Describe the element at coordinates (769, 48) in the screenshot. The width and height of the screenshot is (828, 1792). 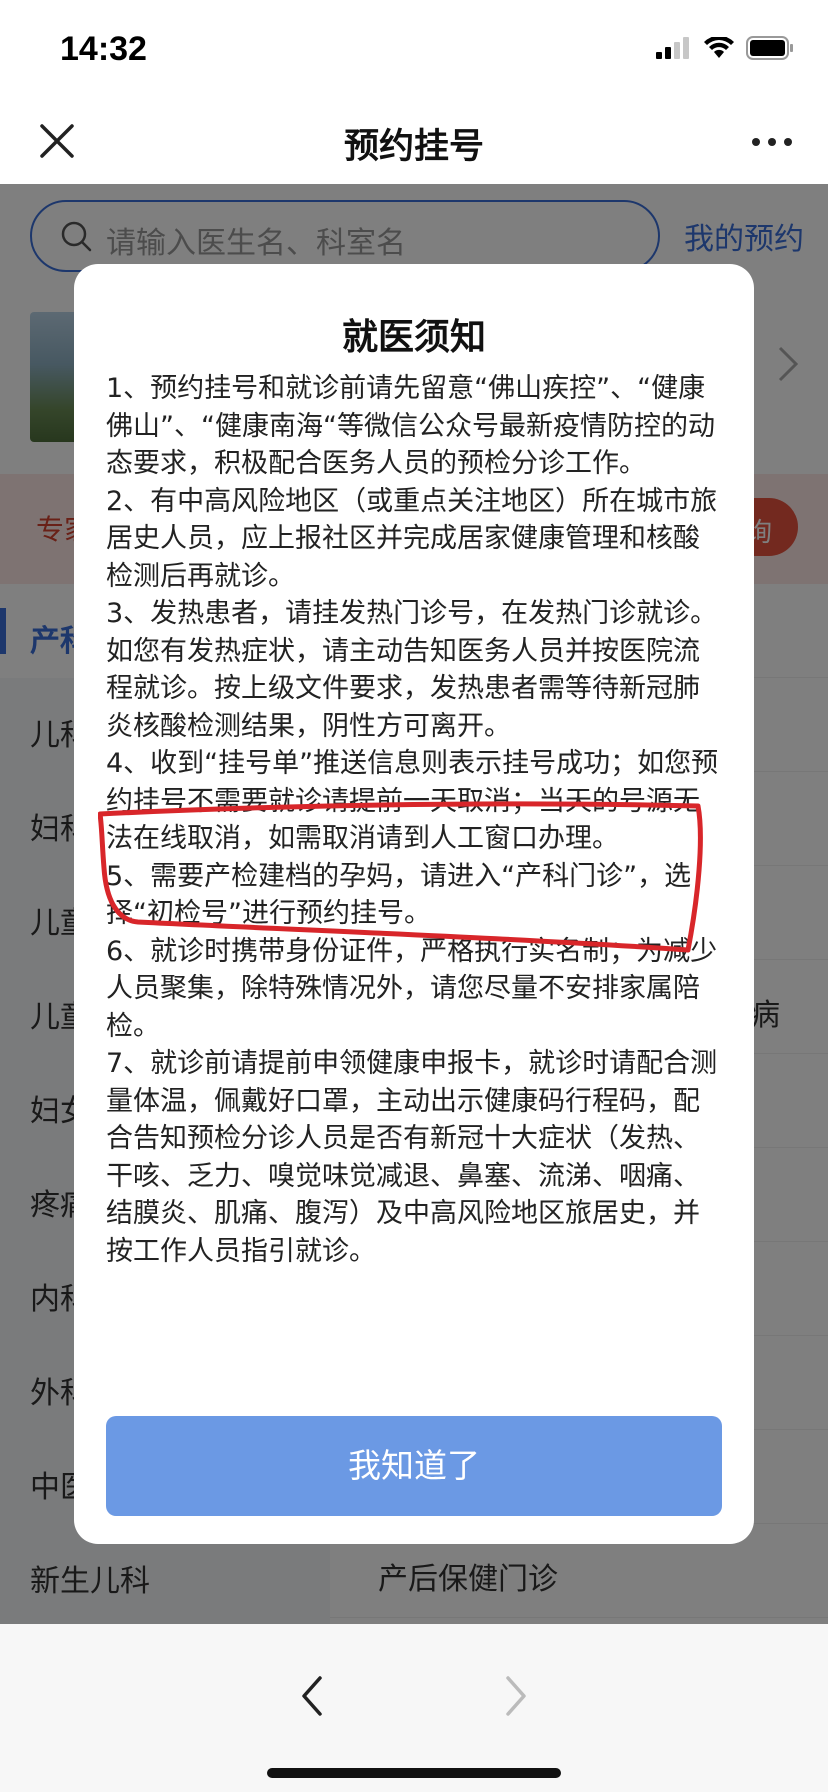
I see `battery-icon` at that location.